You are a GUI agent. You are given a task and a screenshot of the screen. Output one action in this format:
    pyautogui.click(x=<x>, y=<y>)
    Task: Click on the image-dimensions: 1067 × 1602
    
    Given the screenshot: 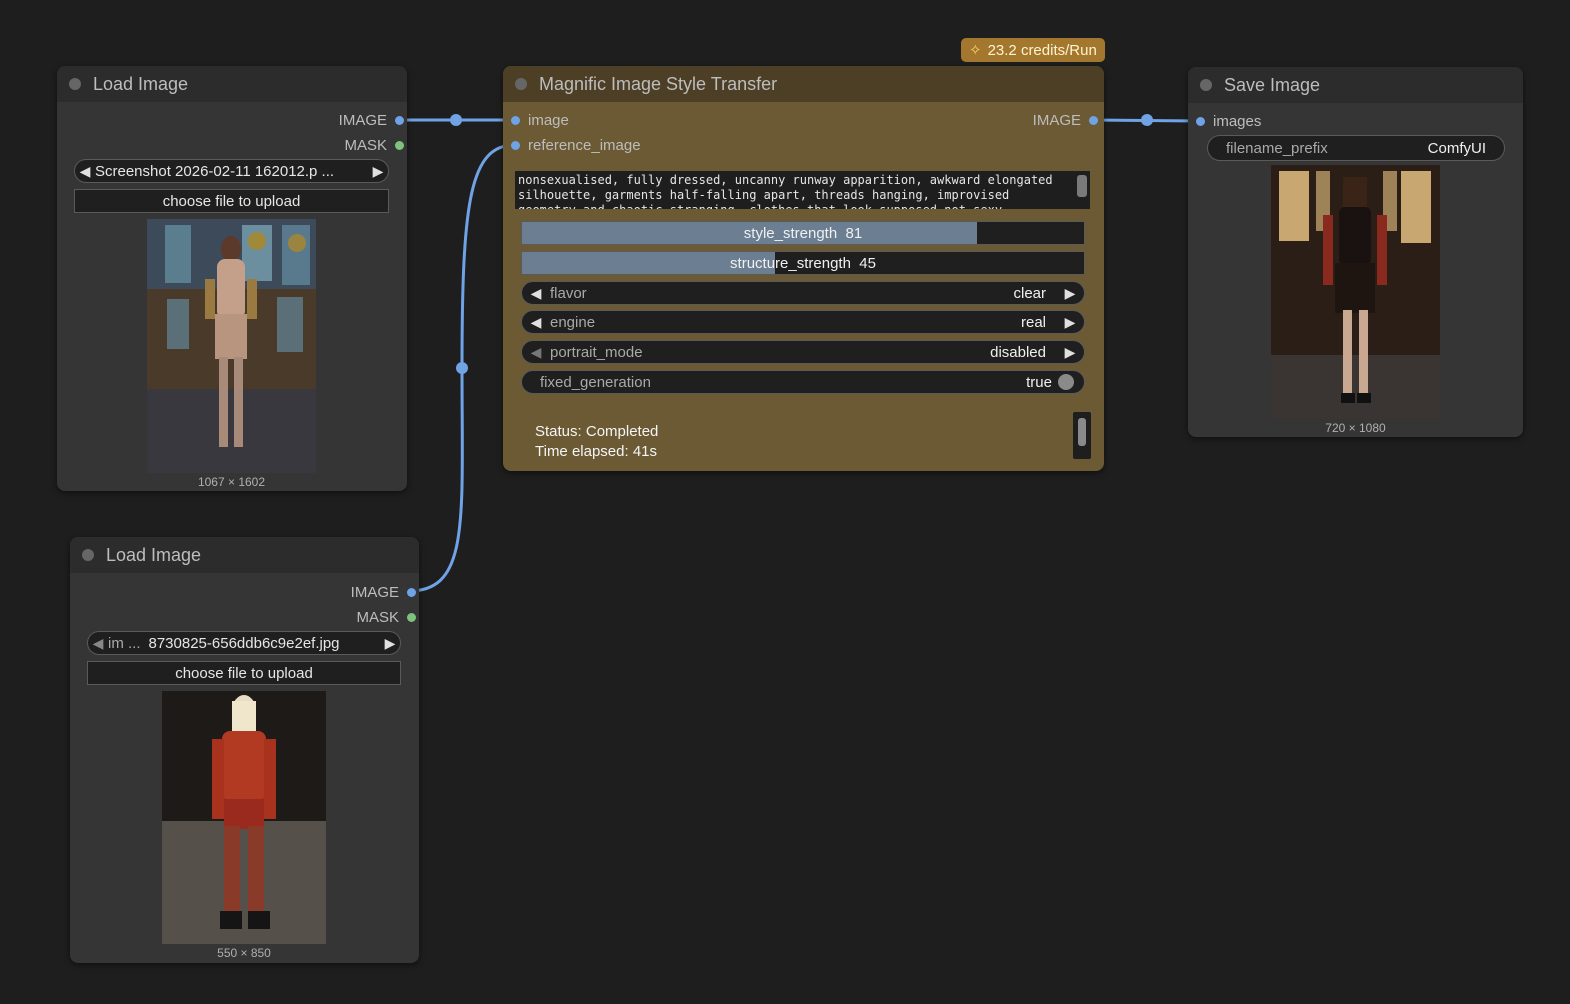 What is the action you would take?
    pyautogui.click(x=231, y=482)
    